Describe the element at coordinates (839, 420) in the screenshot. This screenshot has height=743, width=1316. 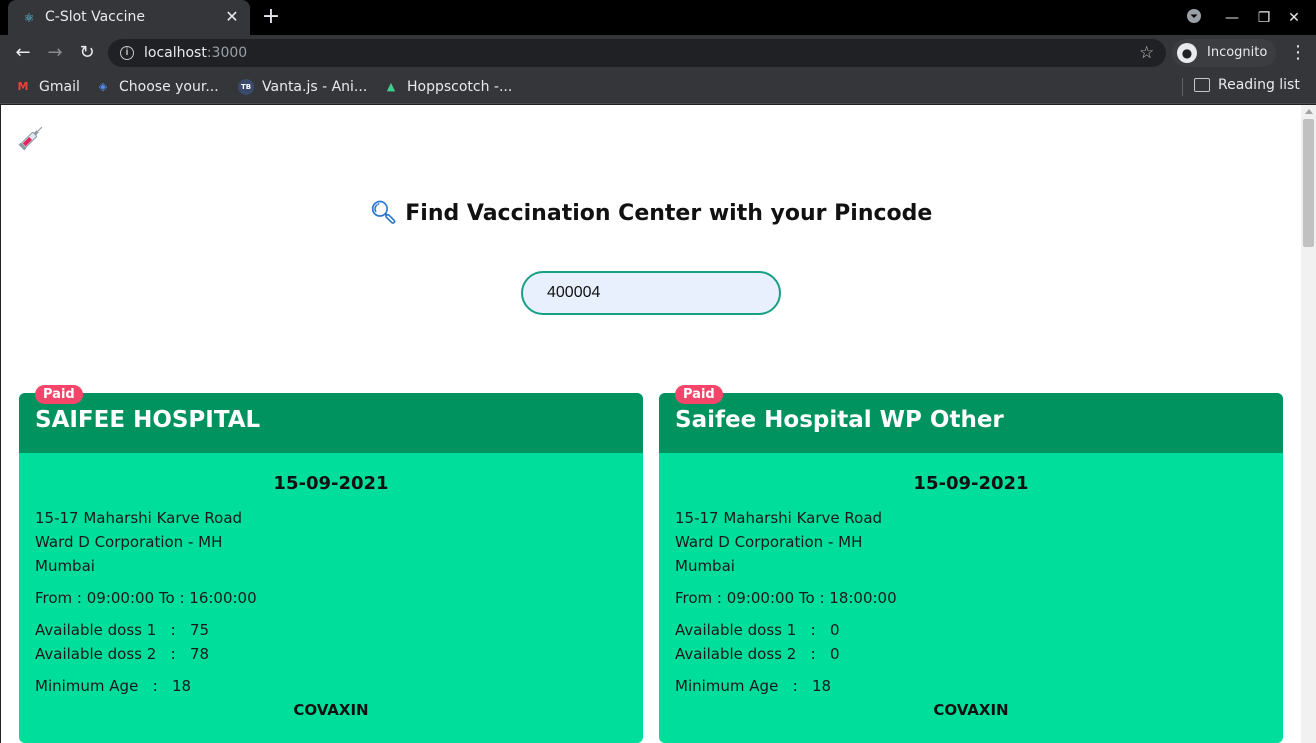
I see `center-name: Saifee Hospital WP Other` at that location.